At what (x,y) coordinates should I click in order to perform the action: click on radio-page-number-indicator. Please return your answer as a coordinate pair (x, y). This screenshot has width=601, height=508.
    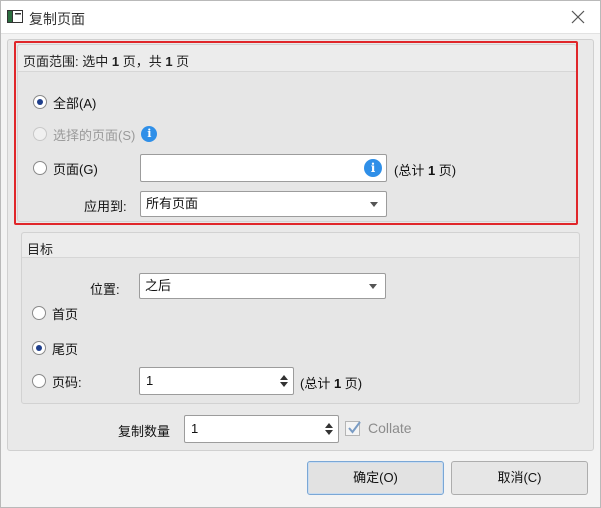
    Looking at the image, I should click on (39, 381).